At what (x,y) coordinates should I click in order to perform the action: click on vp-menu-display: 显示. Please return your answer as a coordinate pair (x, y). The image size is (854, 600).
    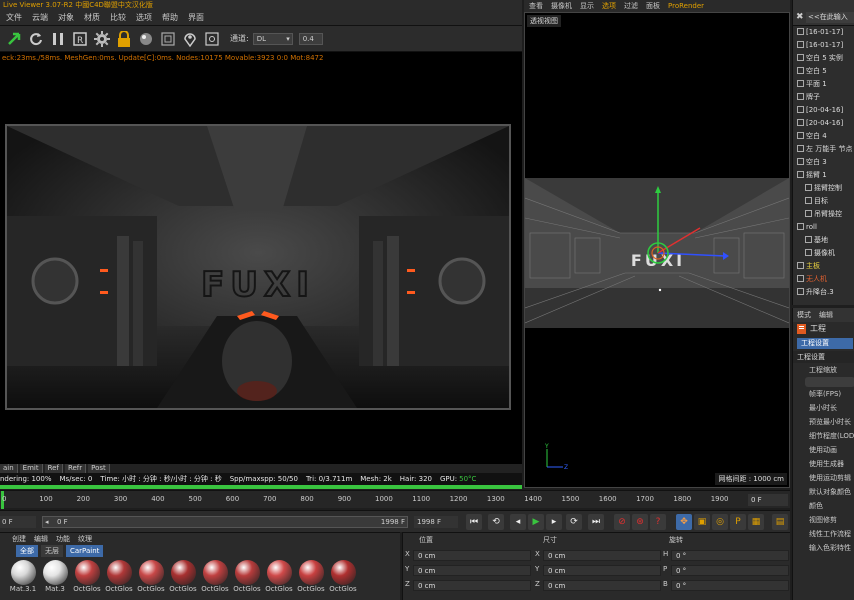
    Looking at the image, I should click on (587, 6).